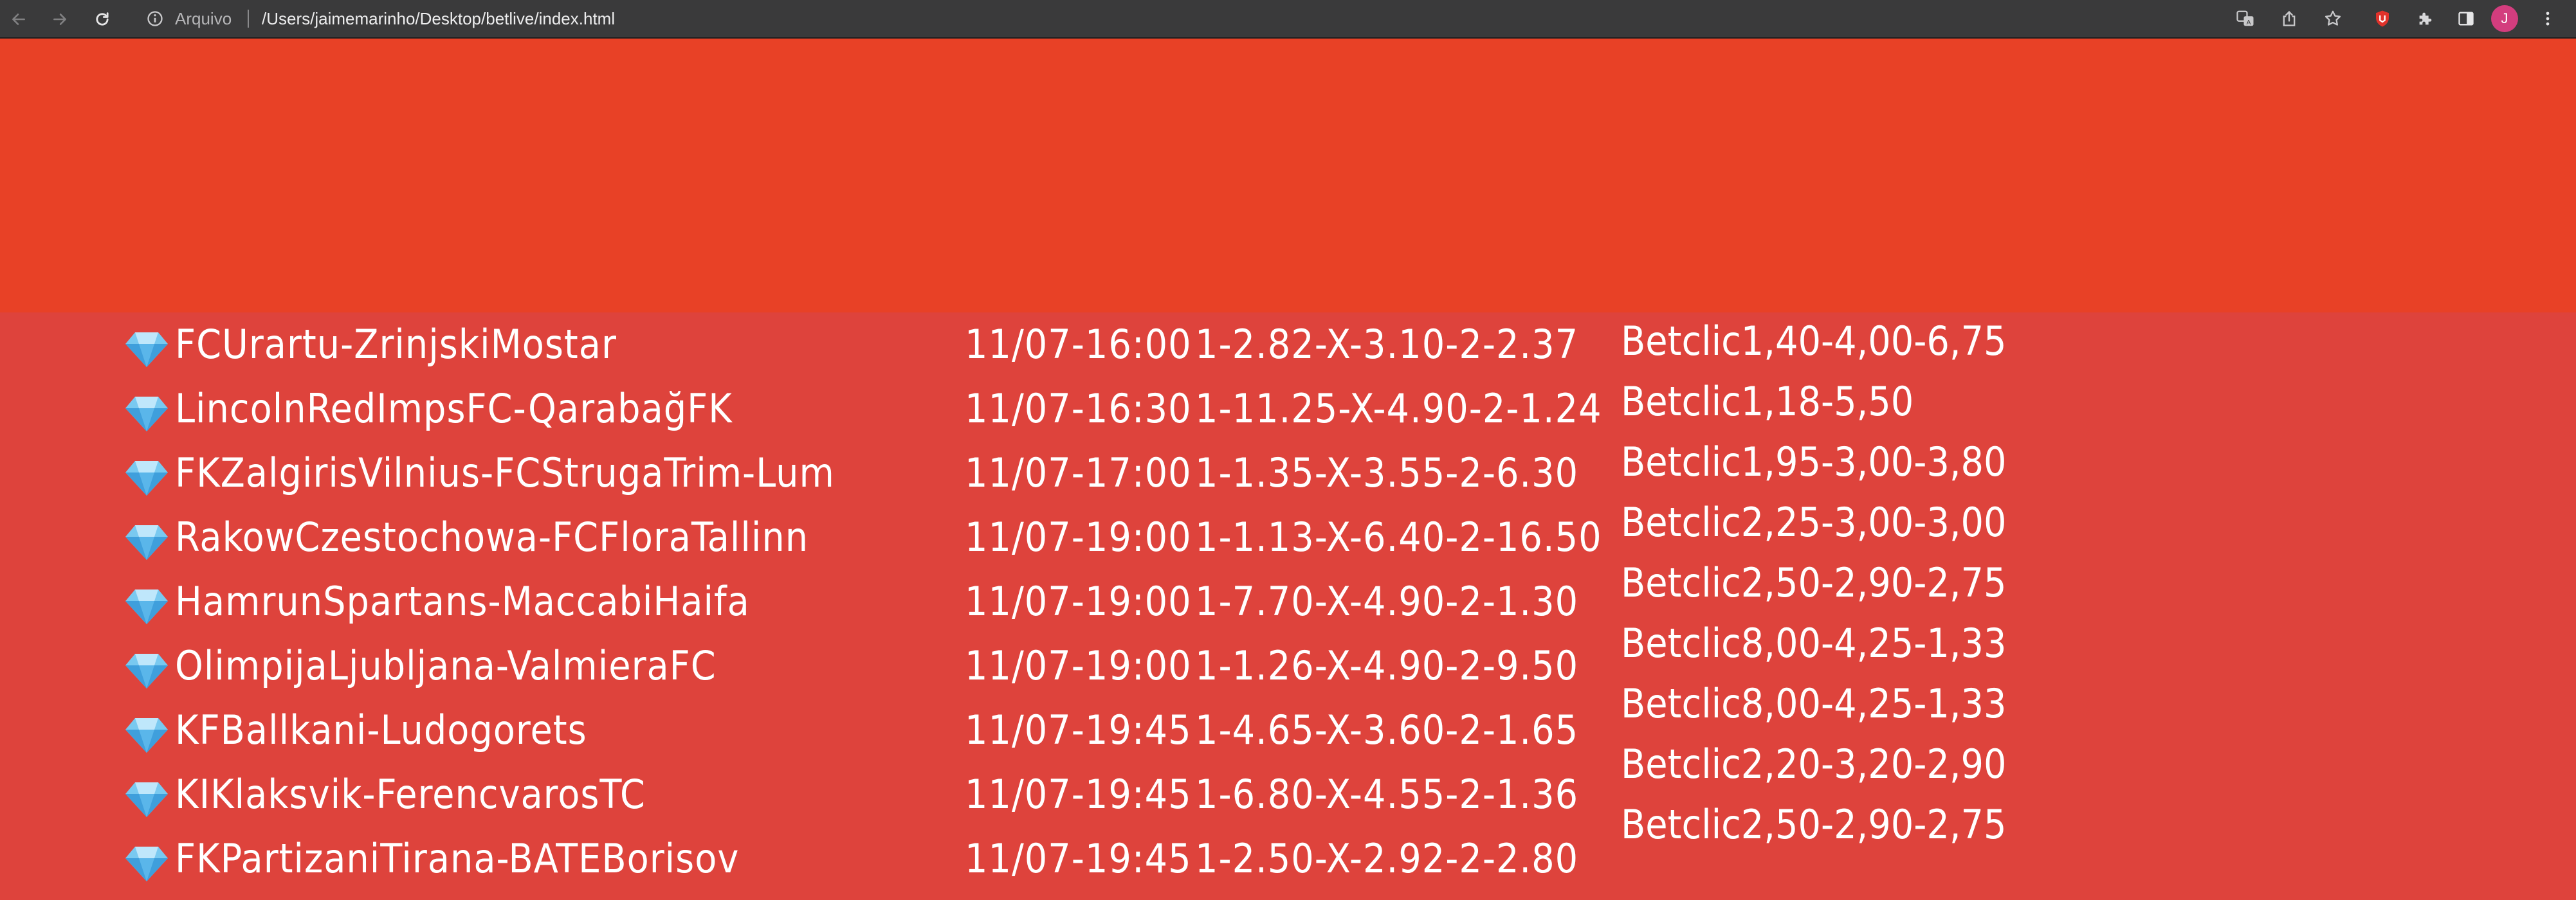  I want to click on back-button, so click(19, 19).